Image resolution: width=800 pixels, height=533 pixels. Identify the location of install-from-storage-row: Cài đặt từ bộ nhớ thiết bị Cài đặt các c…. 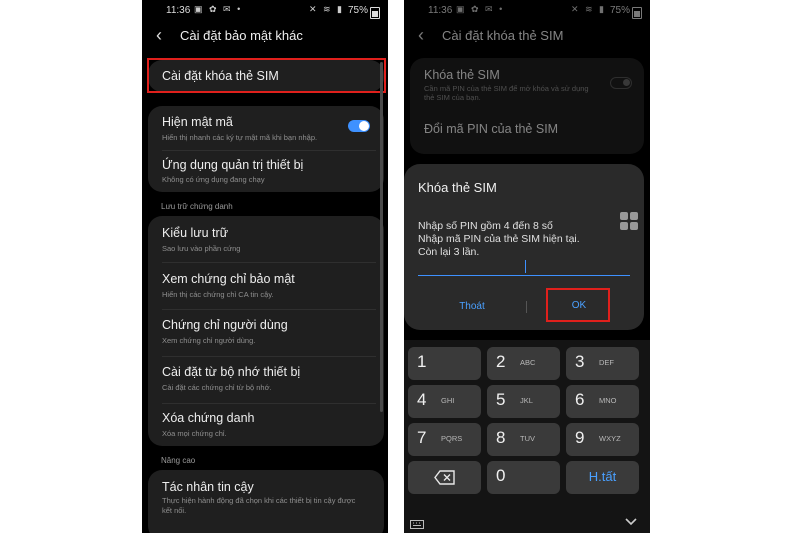
(266, 380).